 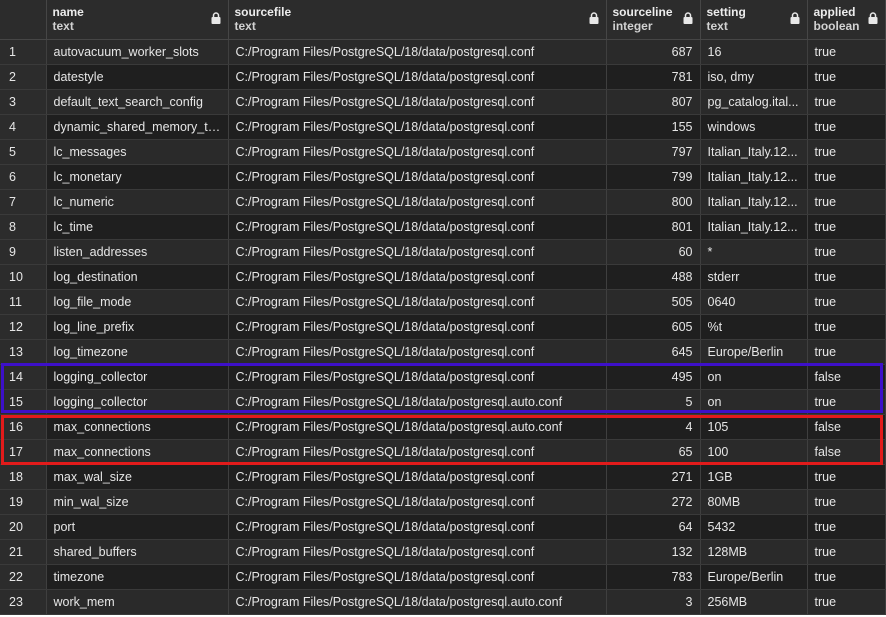 I want to click on setting-cell: 16, so click(x=754, y=52).